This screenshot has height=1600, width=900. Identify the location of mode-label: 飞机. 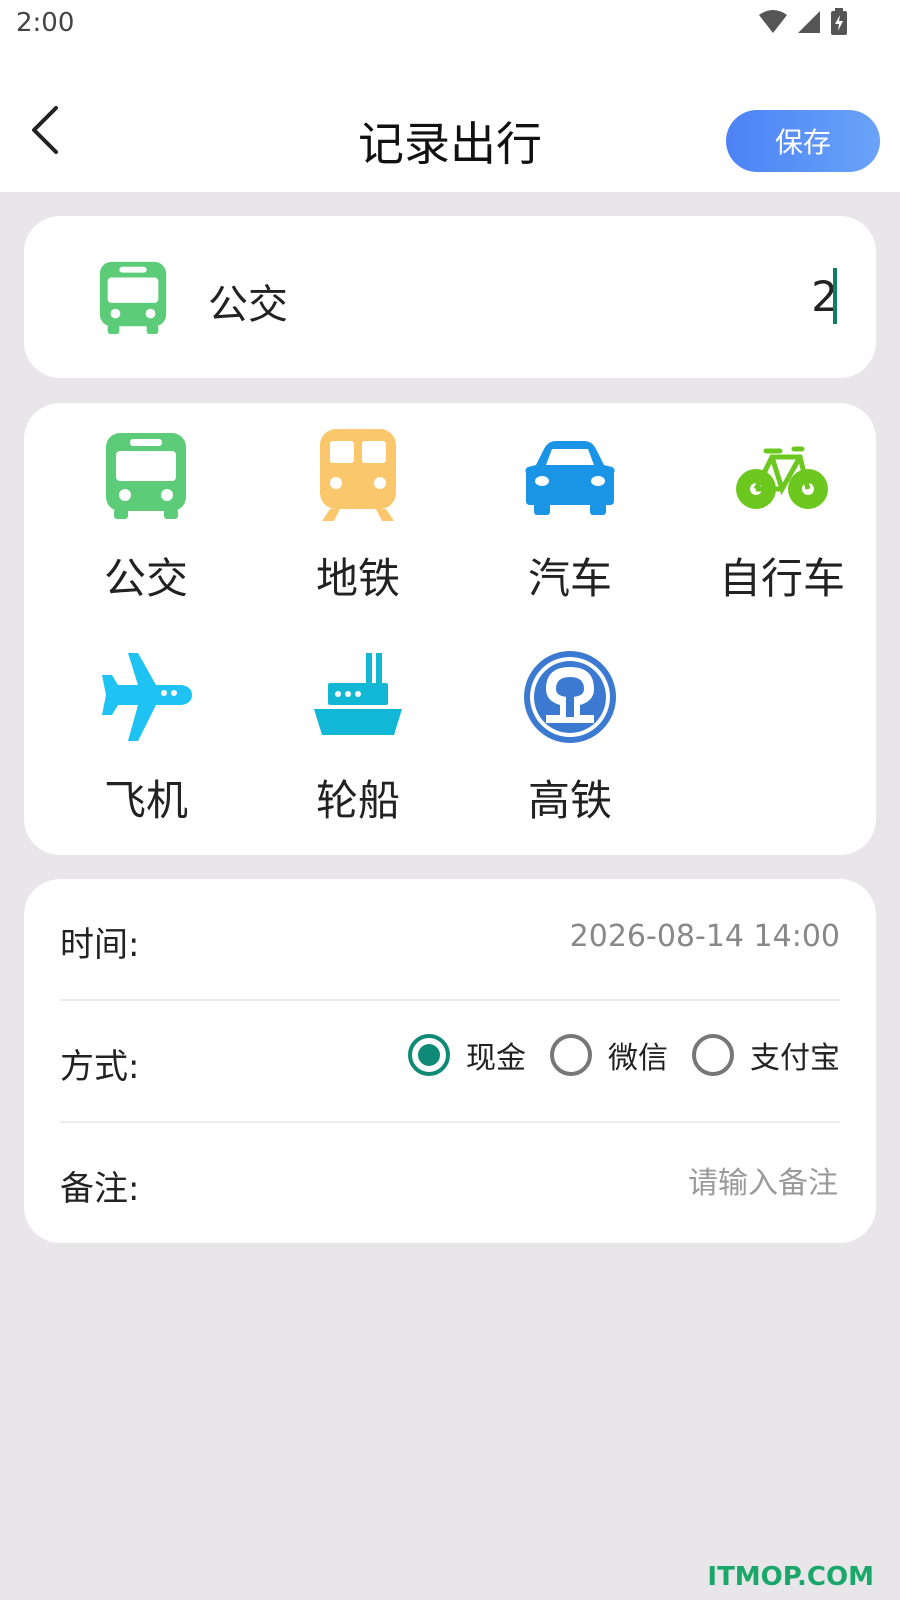
(145, 800).